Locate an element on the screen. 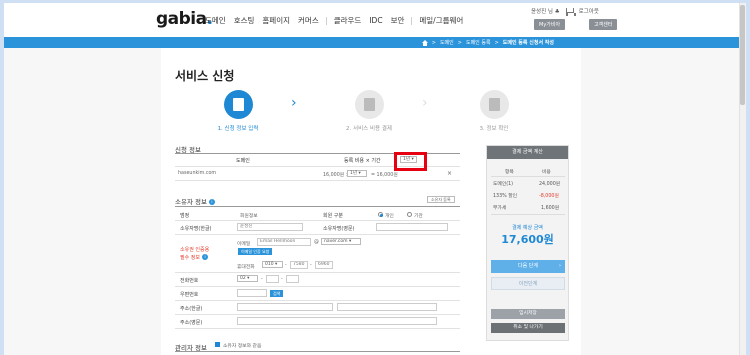 Image resolution: width=750 pixels, height=355 pixels. my-gabia-button: My가비아 is located at coordinates (550, 24).